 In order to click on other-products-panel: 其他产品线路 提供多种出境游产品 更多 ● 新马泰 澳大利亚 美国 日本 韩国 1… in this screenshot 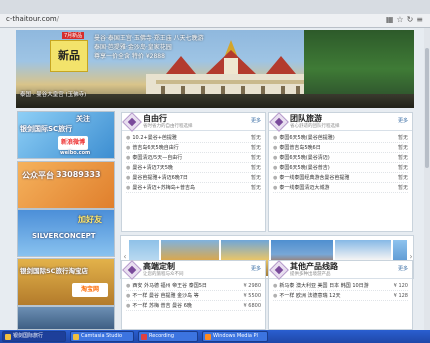, I will do `click(340, 295)`.